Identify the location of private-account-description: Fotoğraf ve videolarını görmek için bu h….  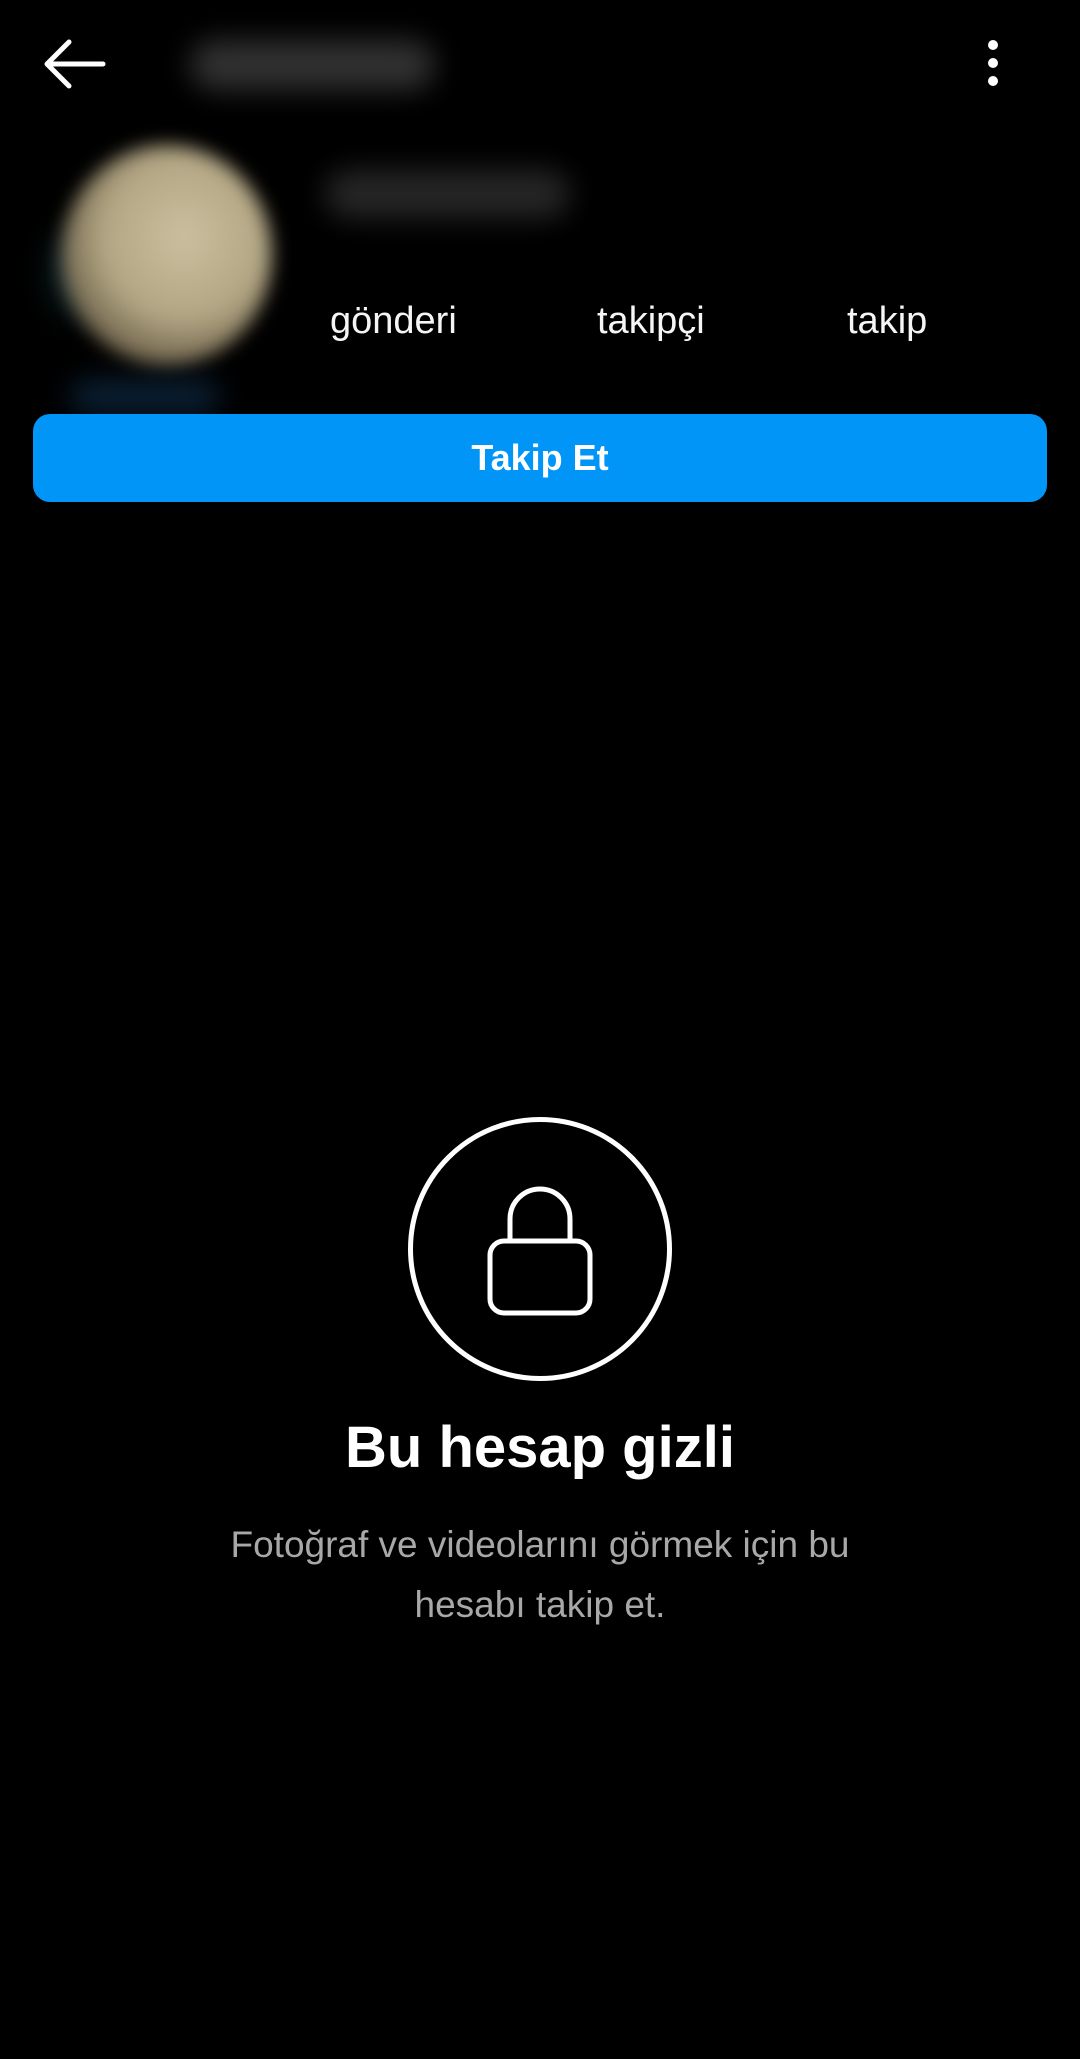
(540, 1574).